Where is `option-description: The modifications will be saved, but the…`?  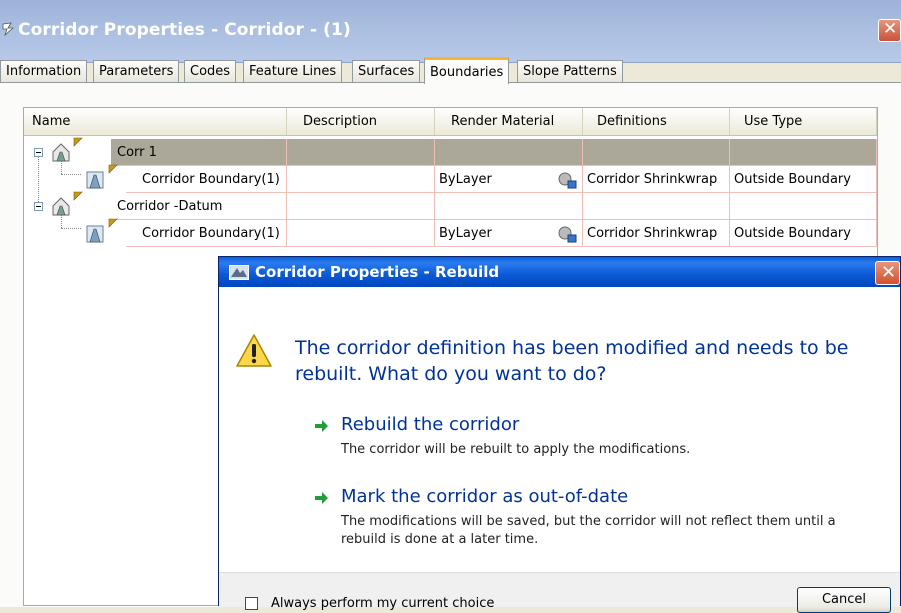 option-description: The modifications will be saved, but the… is located at coordinates (588, 530).